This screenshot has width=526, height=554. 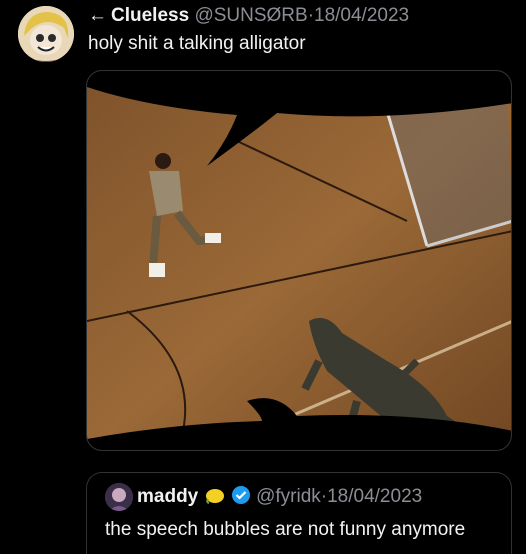 What do you see at coordinates (150, 15) in the screenshot?
I see `display-name: Clueless` at bounding box center [150, 15].